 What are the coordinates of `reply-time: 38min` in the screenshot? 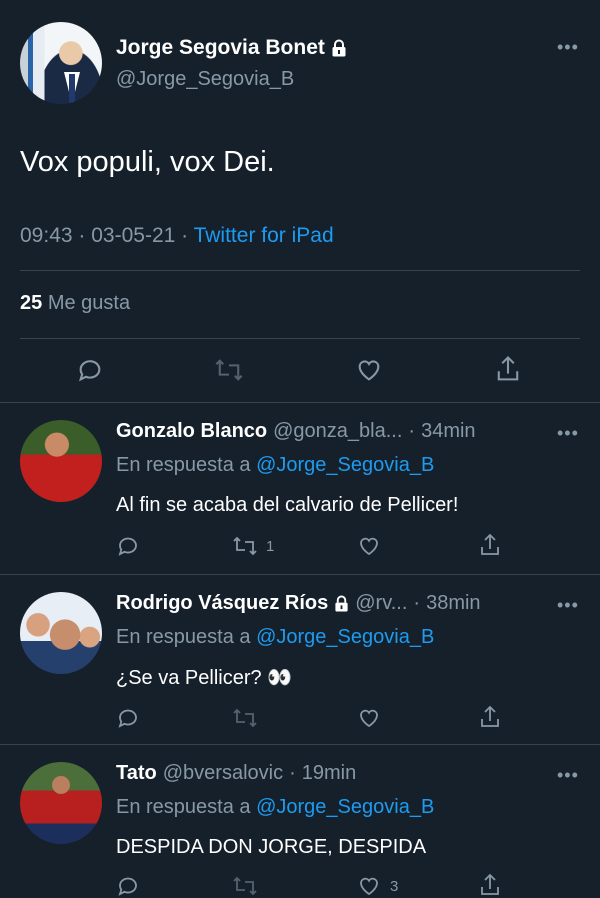 It's located at (453, 603).